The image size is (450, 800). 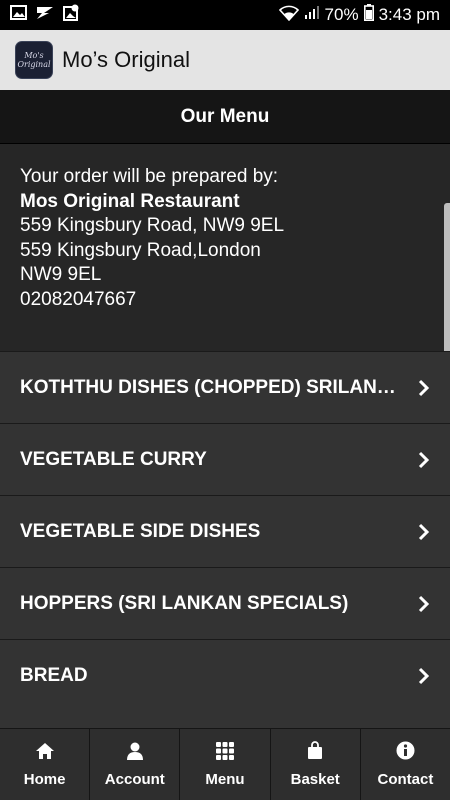 What do you see at coordinates (225, 753) in the screenshot?
I see `grid-icon` at bounding box center [225, 753].